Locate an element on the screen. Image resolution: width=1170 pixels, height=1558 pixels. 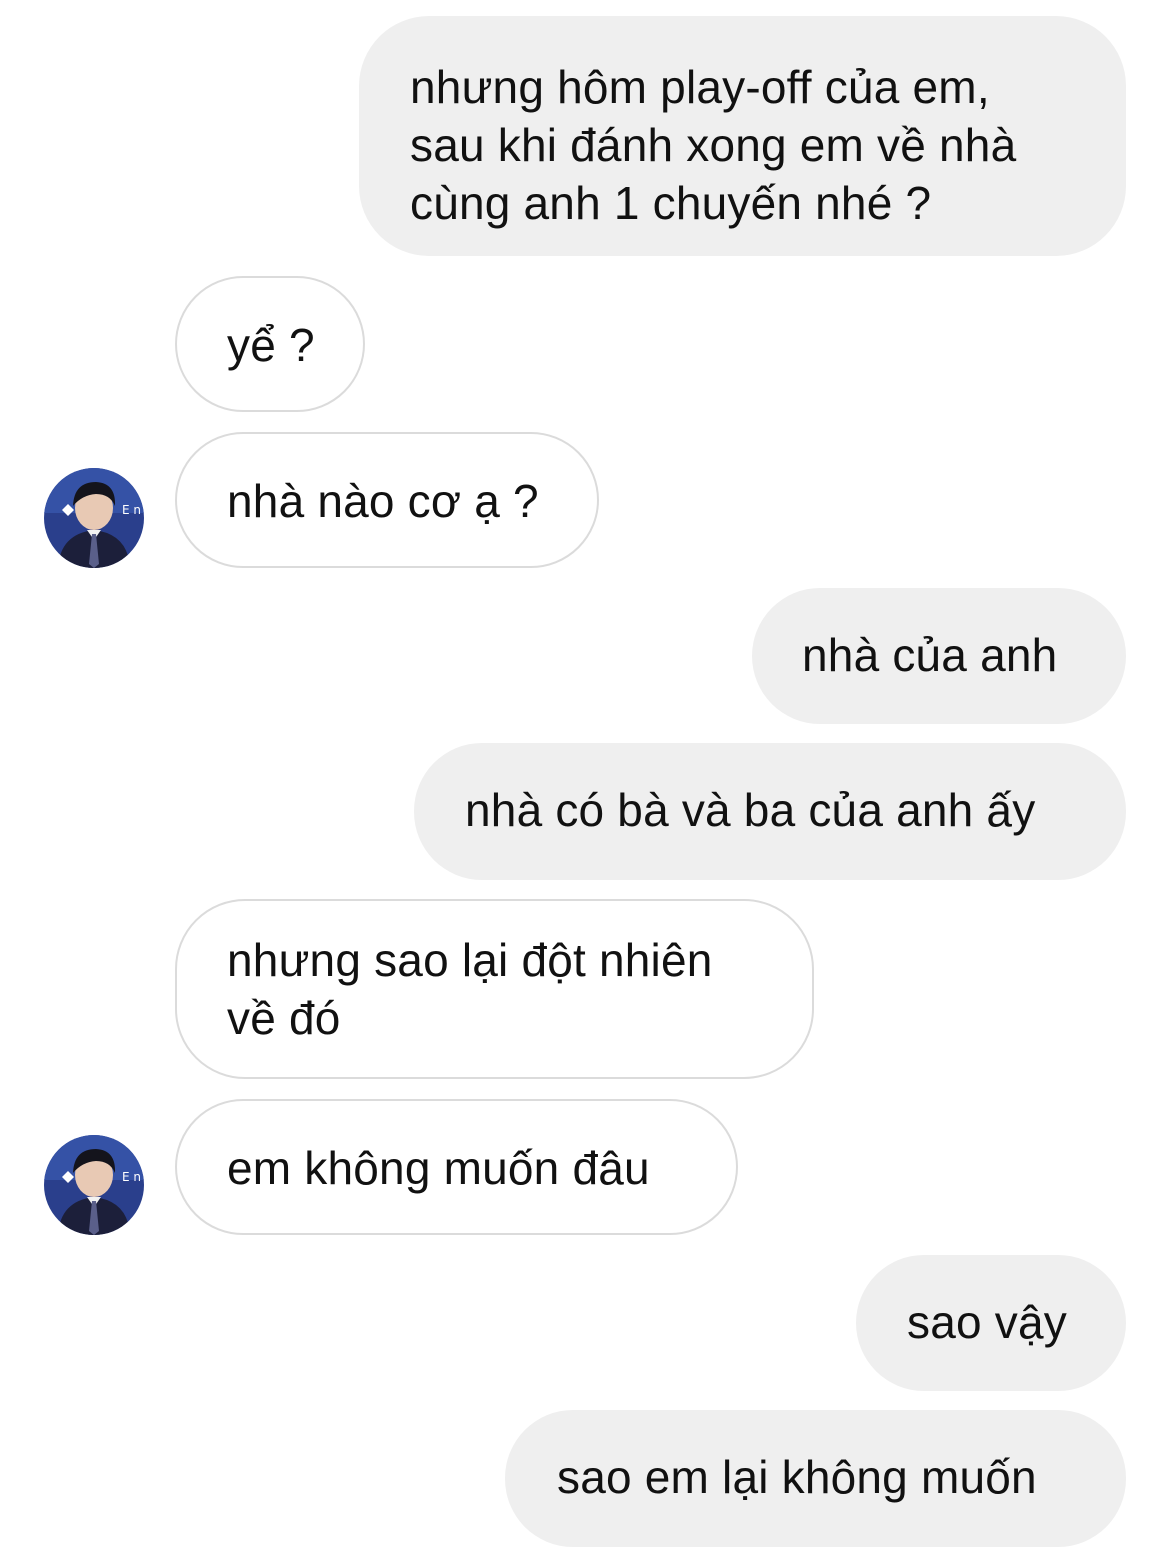
message-bubble-received: nhưng sao lại đột nhiên về đó is located at coordinates (494, 989).